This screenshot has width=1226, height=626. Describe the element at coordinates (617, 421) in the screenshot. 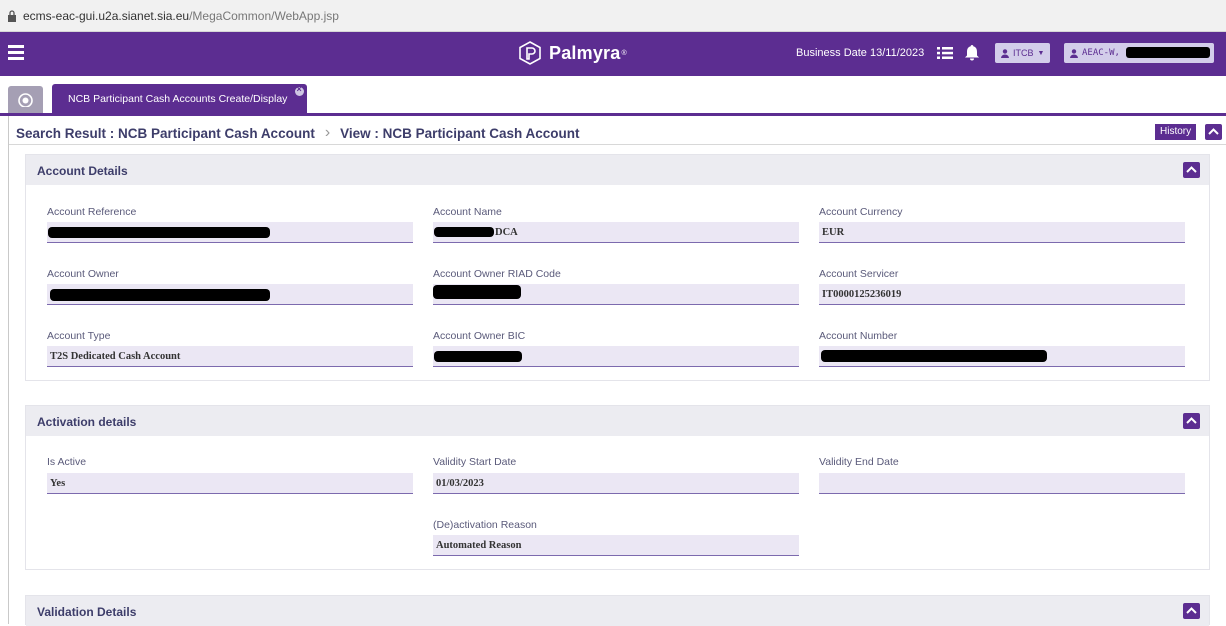

I see `activation-details-header: Activation details` at that location.